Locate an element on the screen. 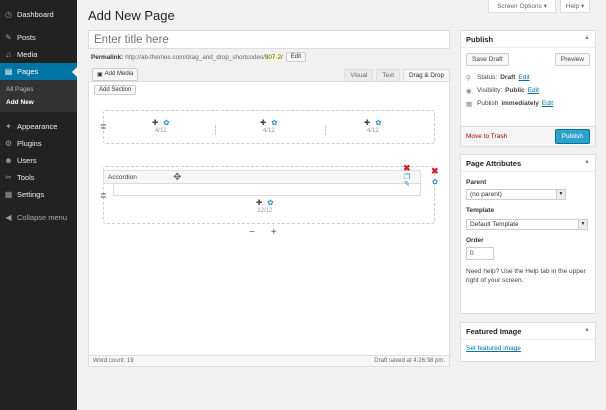 This screenshot has height=410, width=606. sidebar-item-appearance: ✦ Appearance is located at coordinates (38, 126).